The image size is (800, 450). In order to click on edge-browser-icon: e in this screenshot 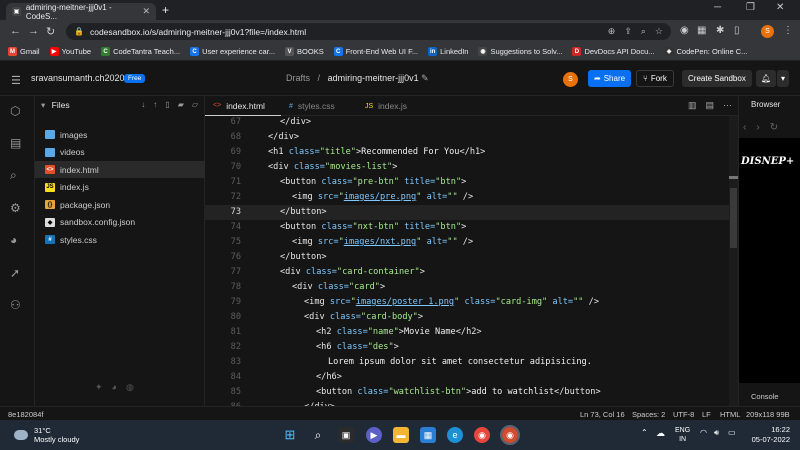, I will do `click(455, 435)`.